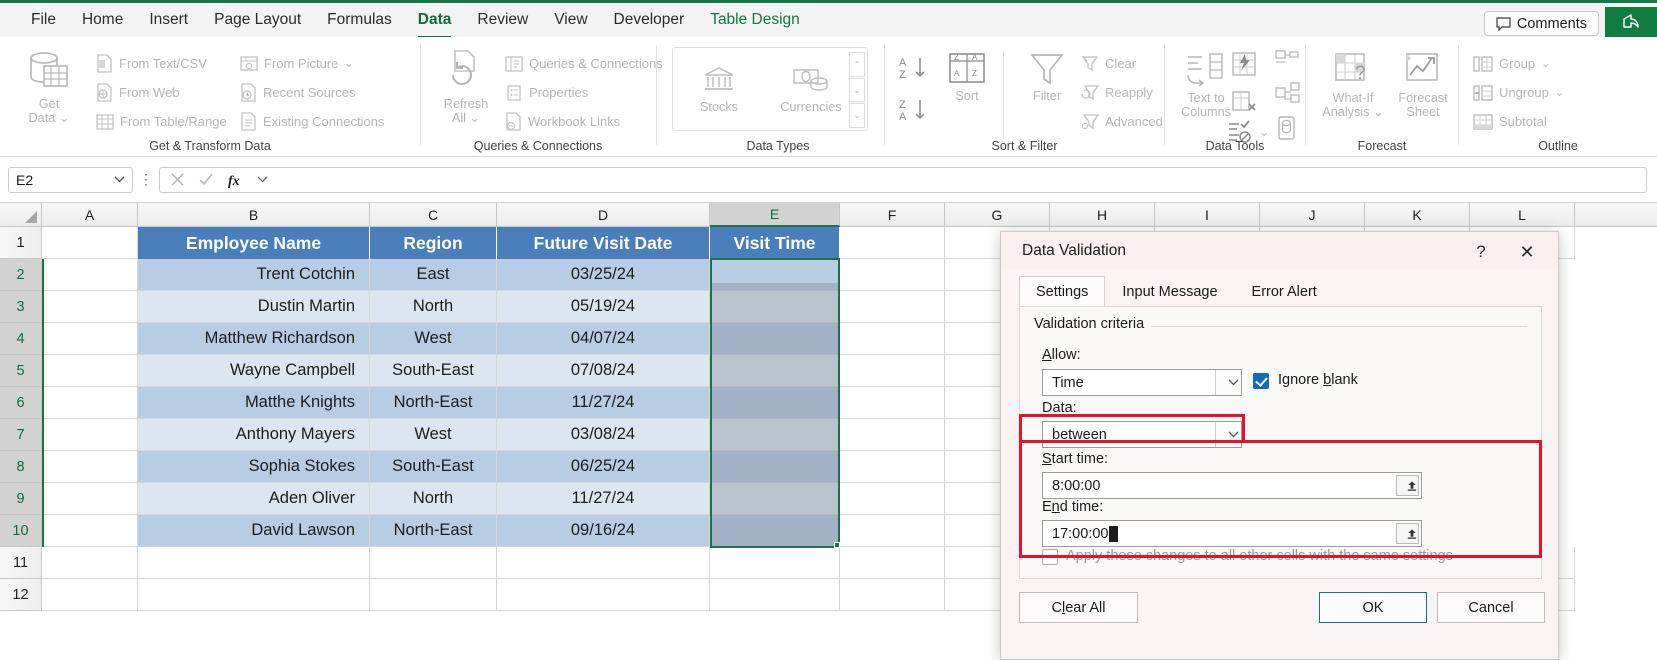  What do you see at coordinates (1312, 215) in the screenshot?
I see `column-header-j: J` at bounding box center [1312, 215].